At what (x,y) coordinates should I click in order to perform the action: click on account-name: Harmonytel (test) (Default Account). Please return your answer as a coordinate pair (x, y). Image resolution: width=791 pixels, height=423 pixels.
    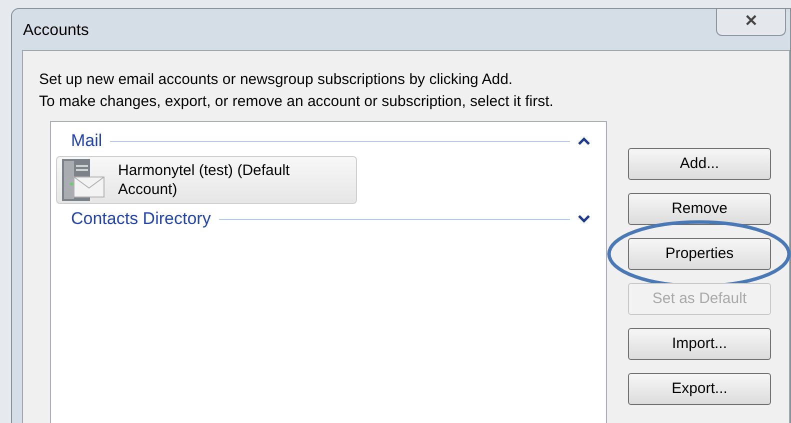
    Looking at the image, I should click on (204, 180).